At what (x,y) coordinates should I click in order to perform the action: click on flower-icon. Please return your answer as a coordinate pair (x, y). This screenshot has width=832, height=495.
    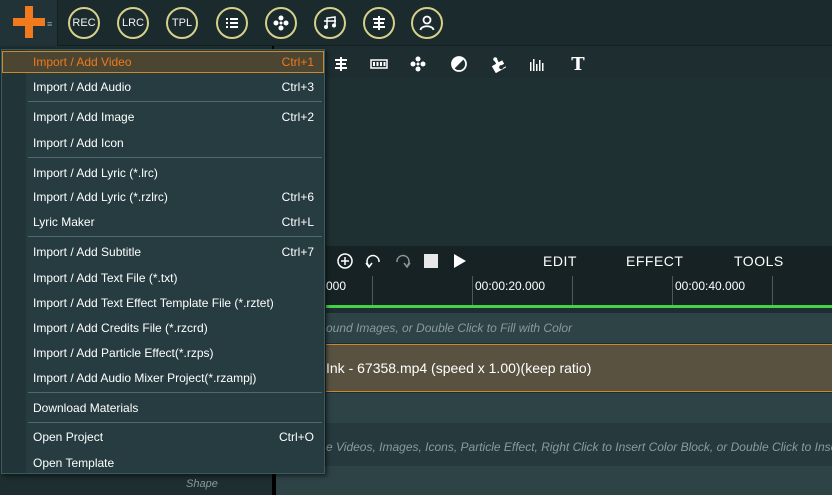
    Looking at the image, I should click on (281, 23).